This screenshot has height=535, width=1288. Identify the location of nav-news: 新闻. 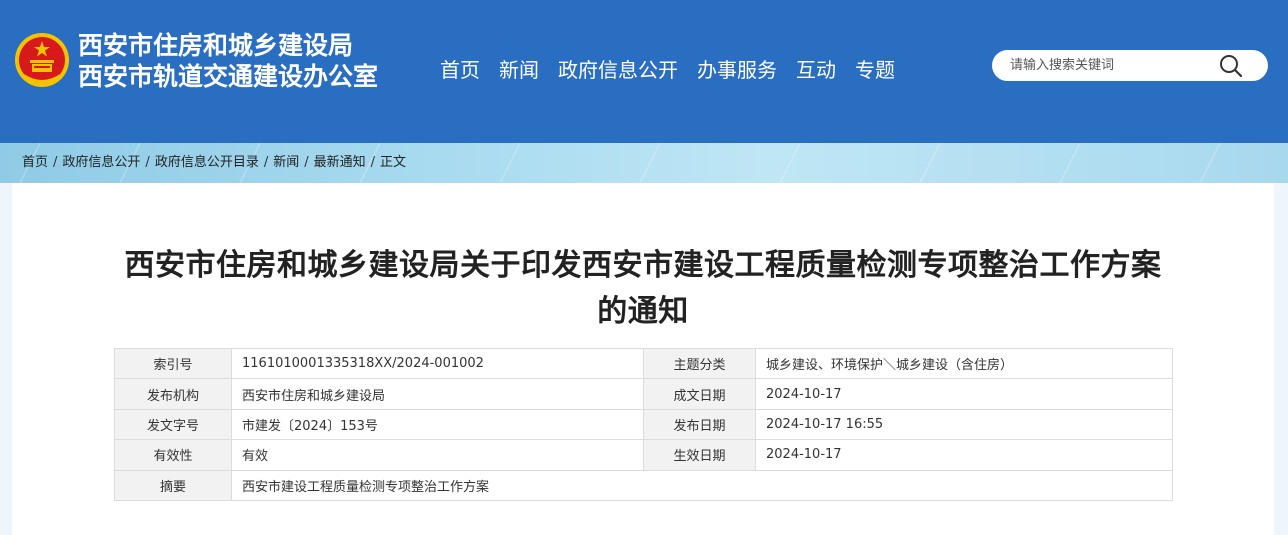
(519, 70).